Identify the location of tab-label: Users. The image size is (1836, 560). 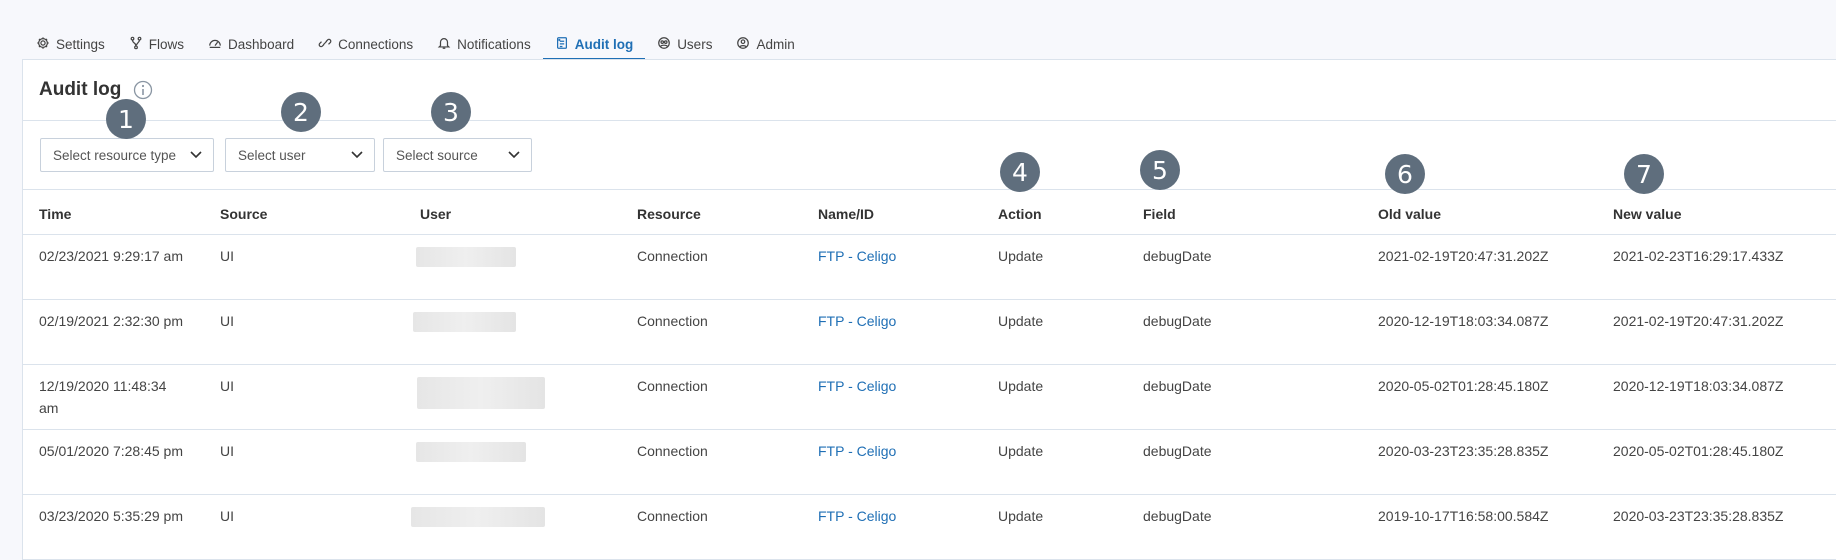
(695, 44).